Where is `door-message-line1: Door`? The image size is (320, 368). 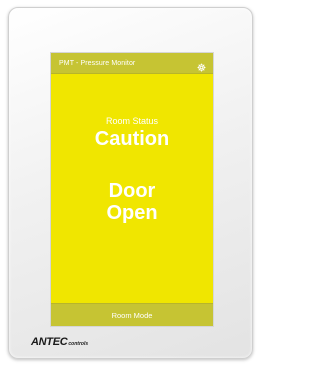 door-message-line1: Door is located at coordinates (132, 191).